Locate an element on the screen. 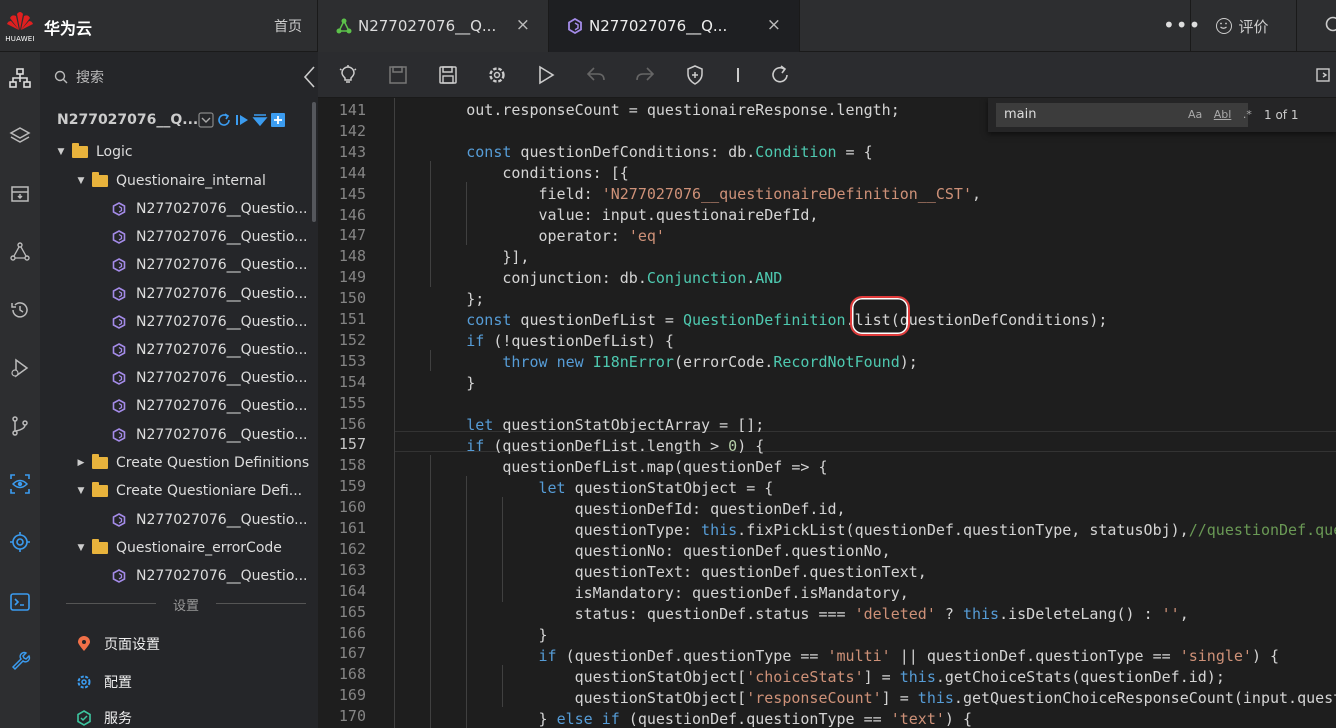 Image resolution: width=1336 pixels, height=728 pixels. activity-graph is located at coordinates (20, 252).